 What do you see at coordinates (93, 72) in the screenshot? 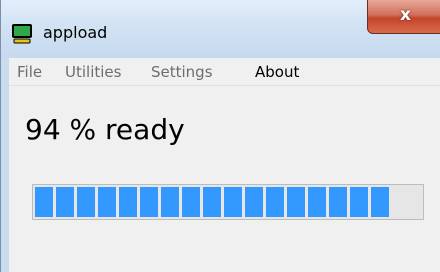
I see `menu-utilities: Utilities` at bounding box center [93, 72].